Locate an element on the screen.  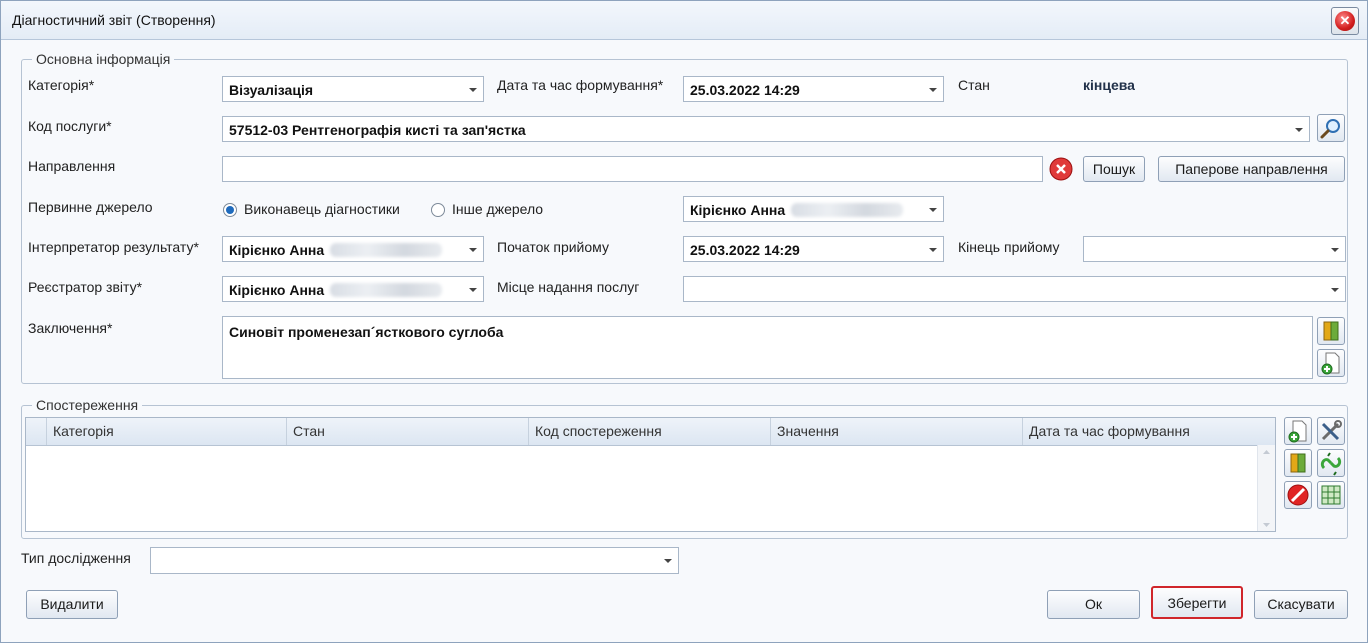
cancel-button: Скасувати is located at coordinates (1301, 604).